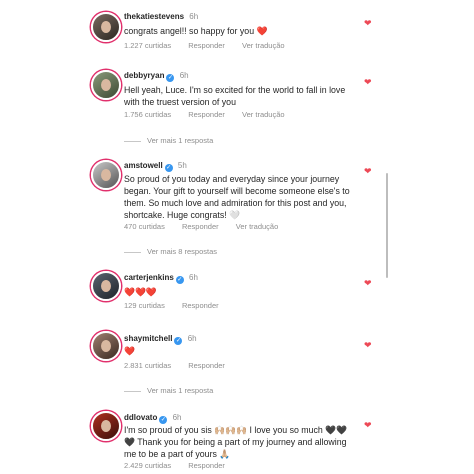  I want to click on comment-header: thekatiestevens 6h, so click(161, 17).